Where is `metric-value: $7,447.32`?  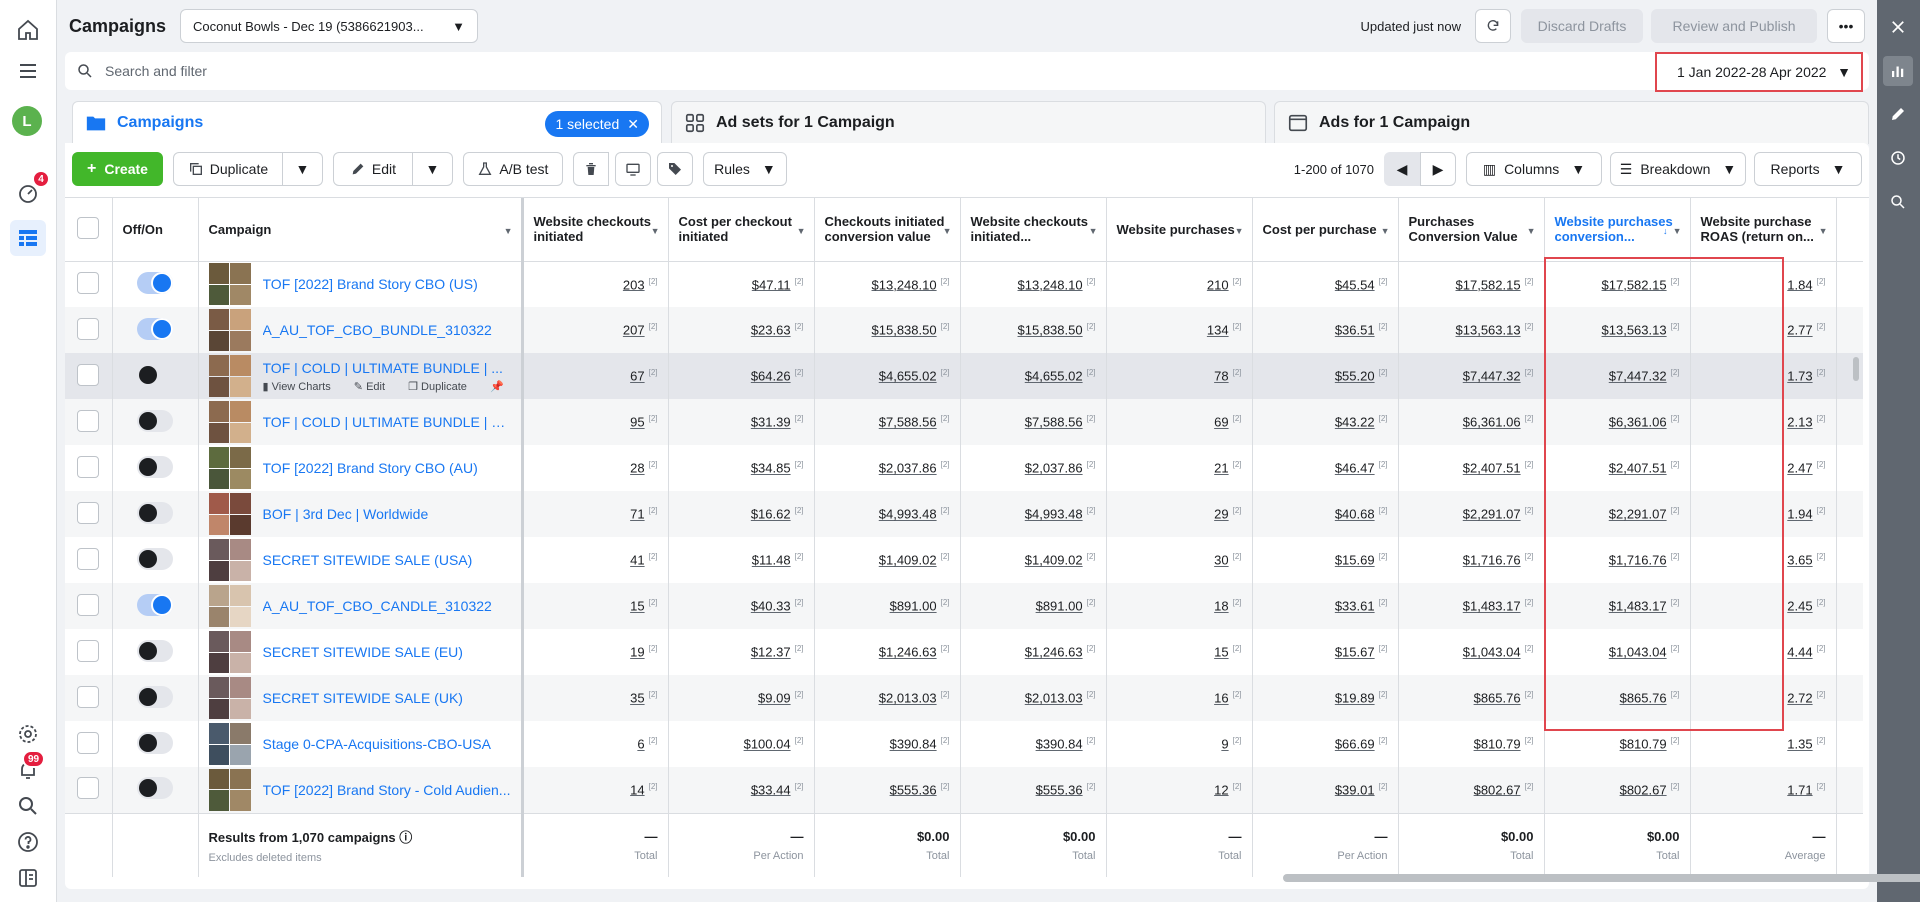
metric-value: $7,447.32 is located at coordinates (1638, 376).